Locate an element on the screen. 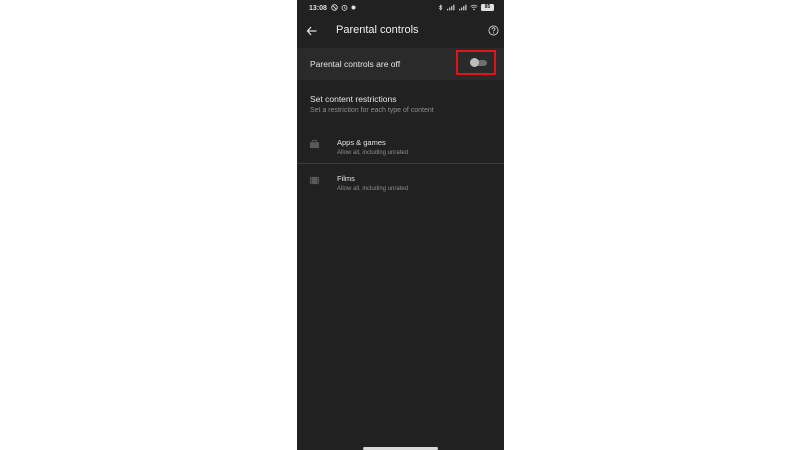 The width and height of the screenshot is (800, 450). wifi-icon is located at coordinates (474, 7).